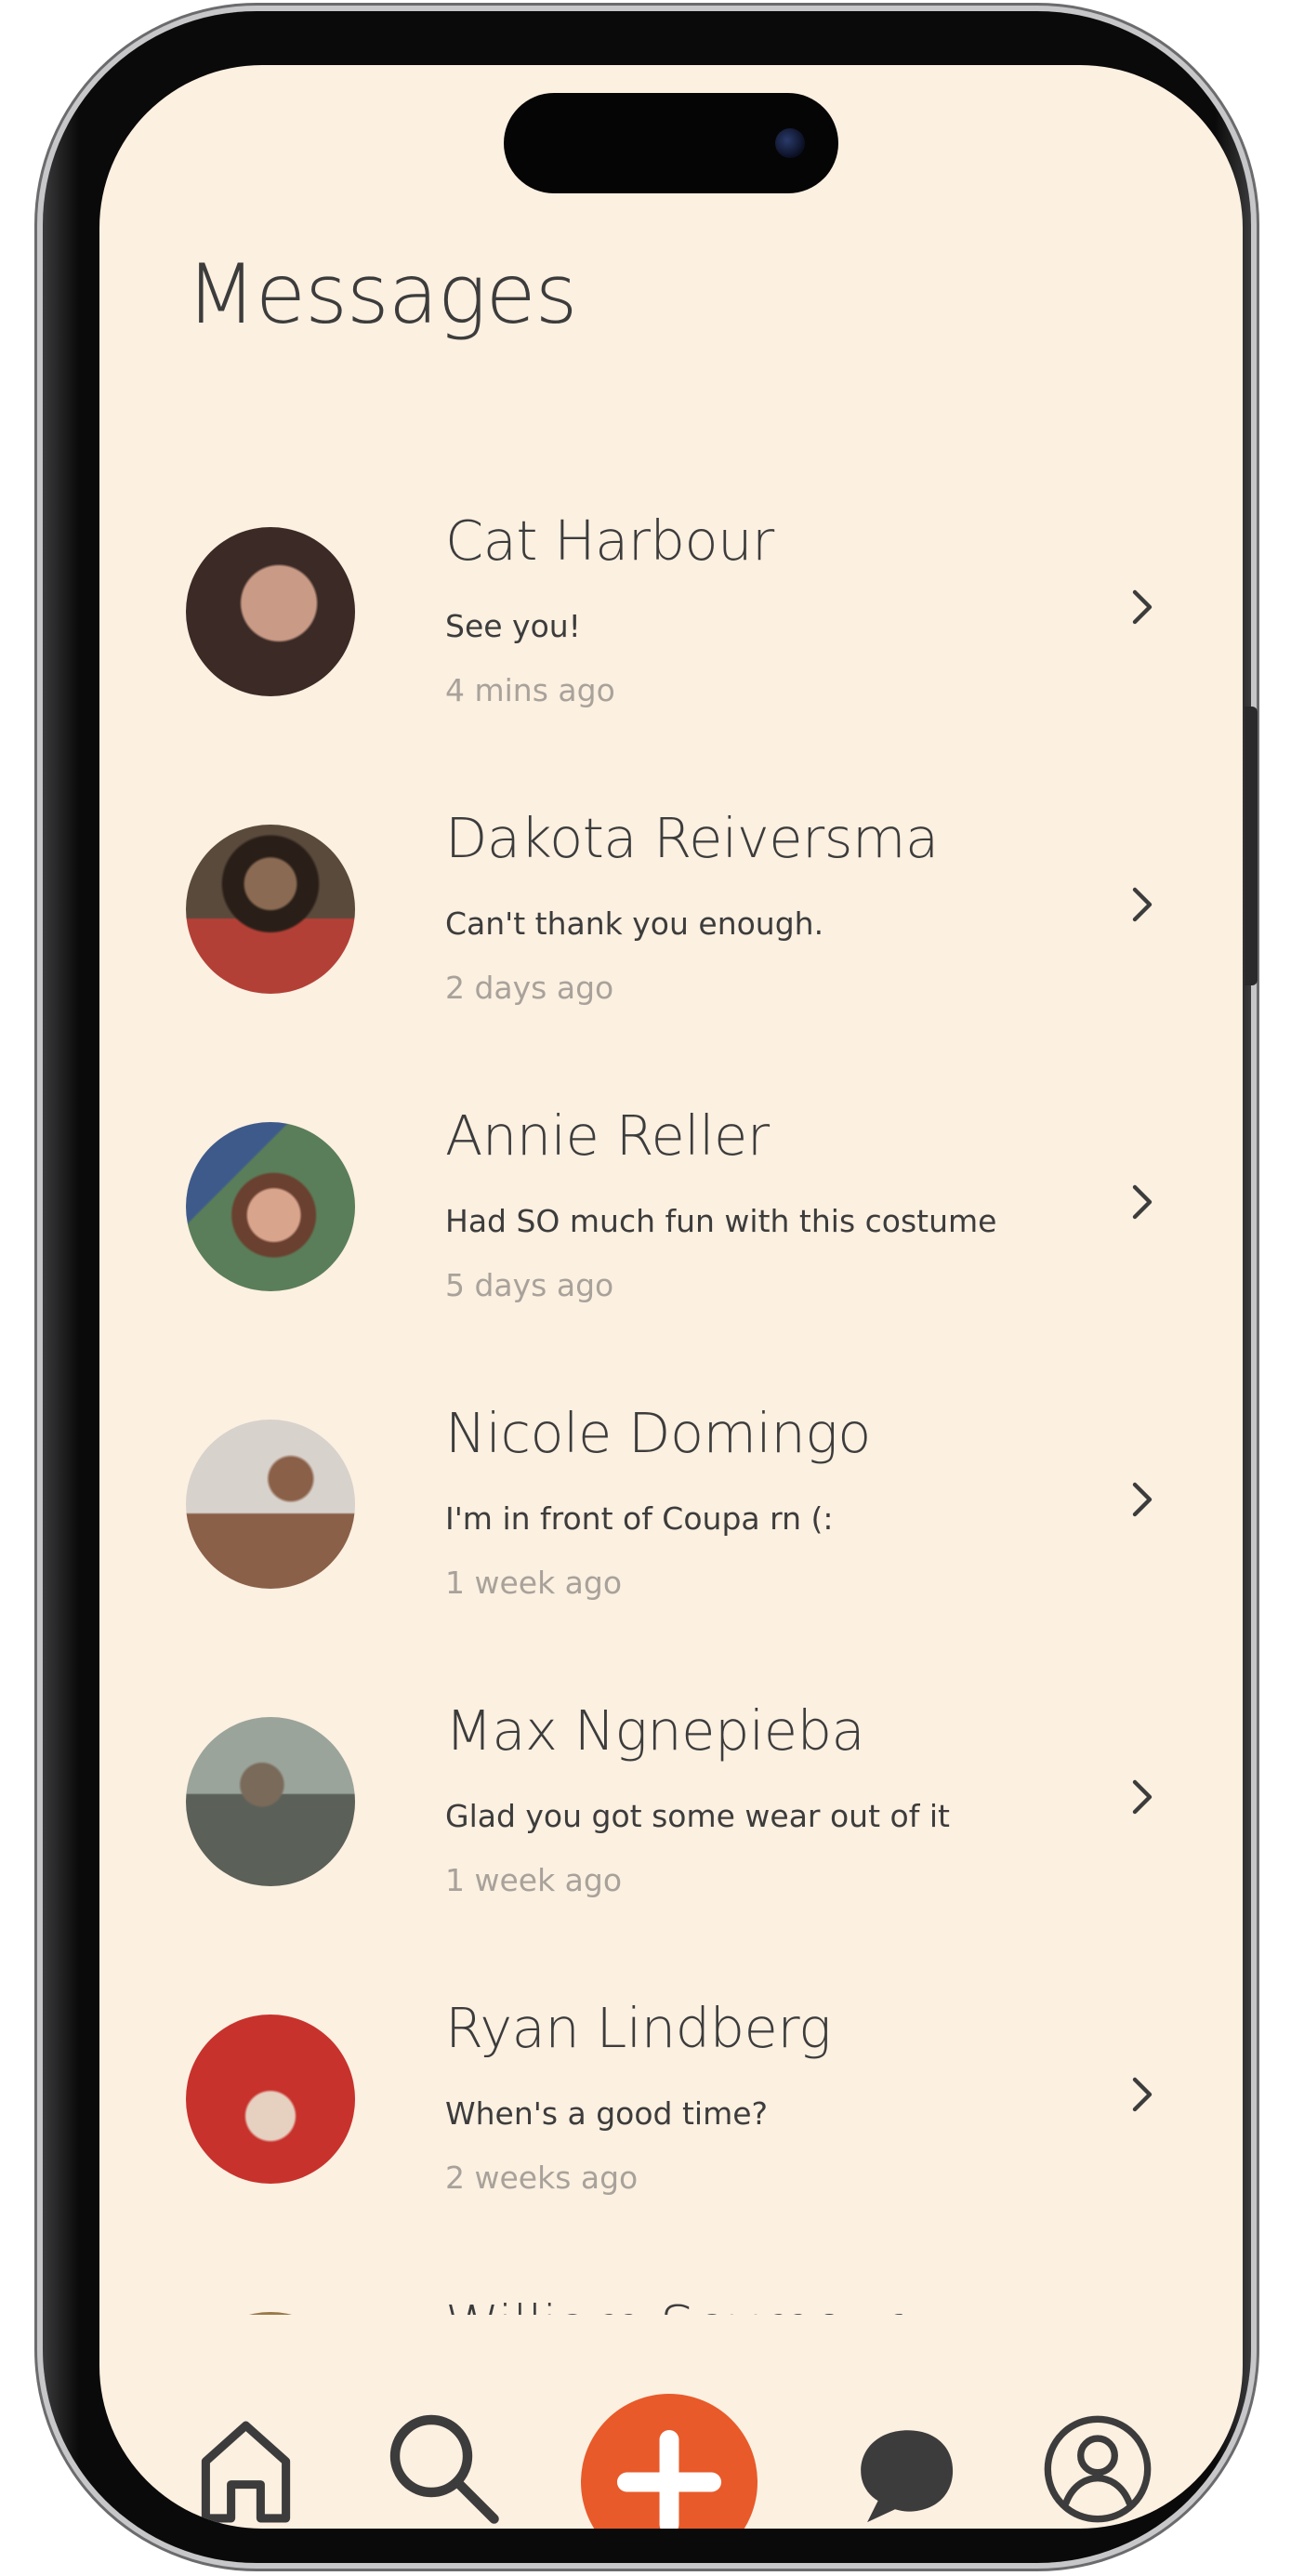  What do you see at coordinates (530, 690) in the screenshot?
I see `message-timestamp: 4 mins ago` at bounding box center [530, 690].